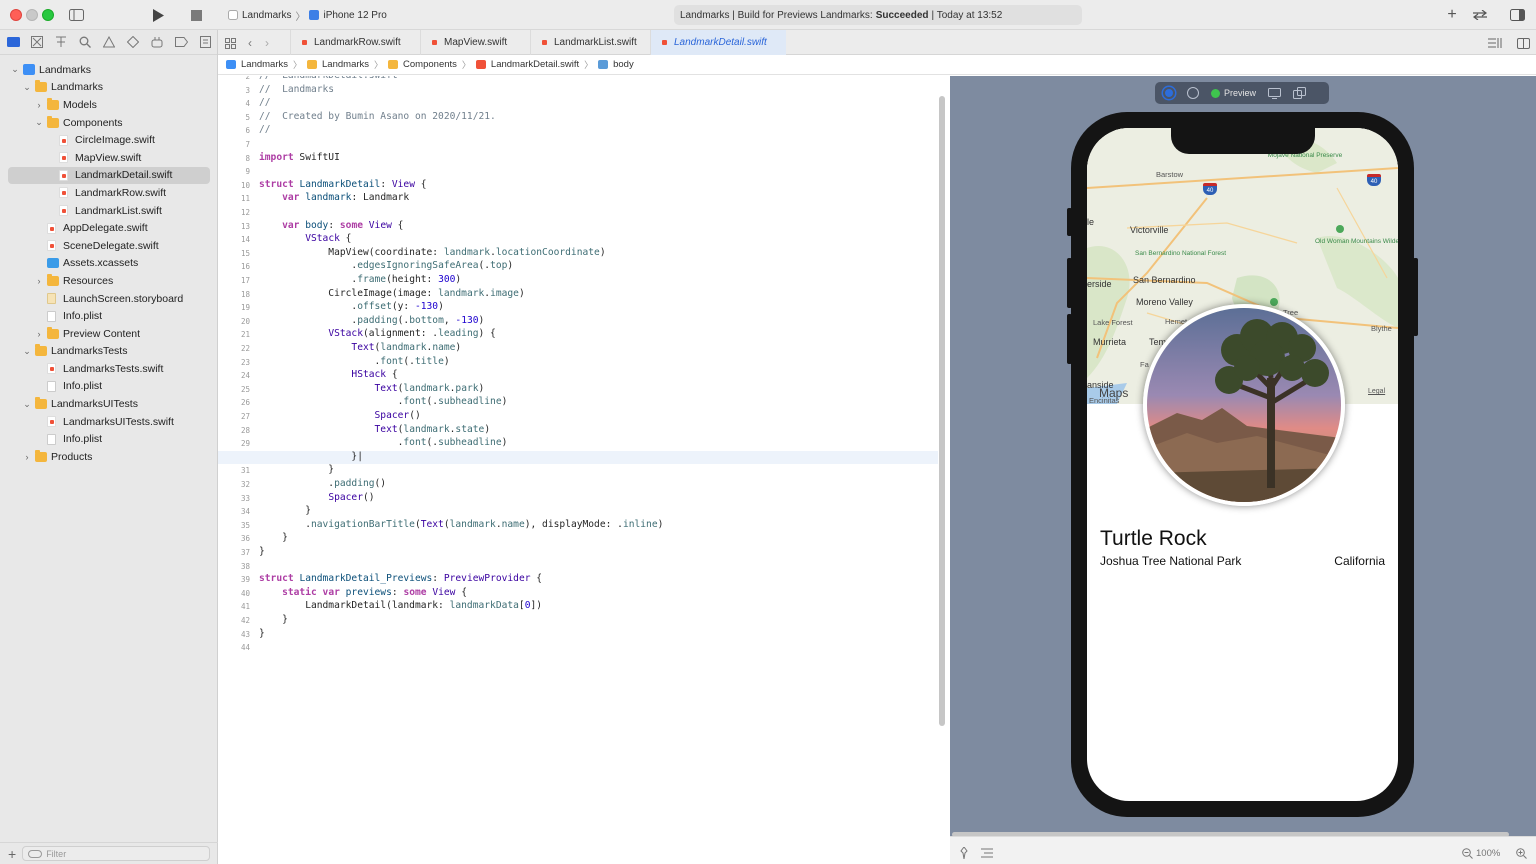  I want to click on code-line: var body: some View {, so click(331, 225).